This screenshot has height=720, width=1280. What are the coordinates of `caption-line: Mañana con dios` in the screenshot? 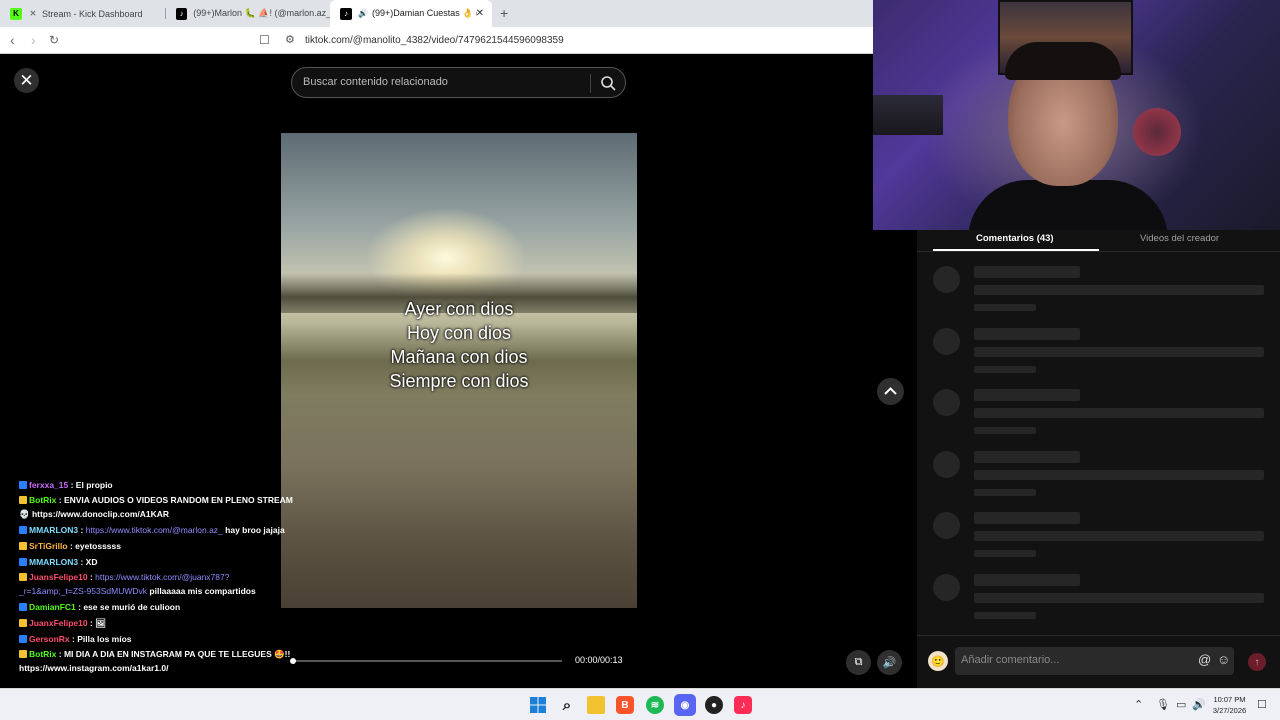 It's located at (459, 357).